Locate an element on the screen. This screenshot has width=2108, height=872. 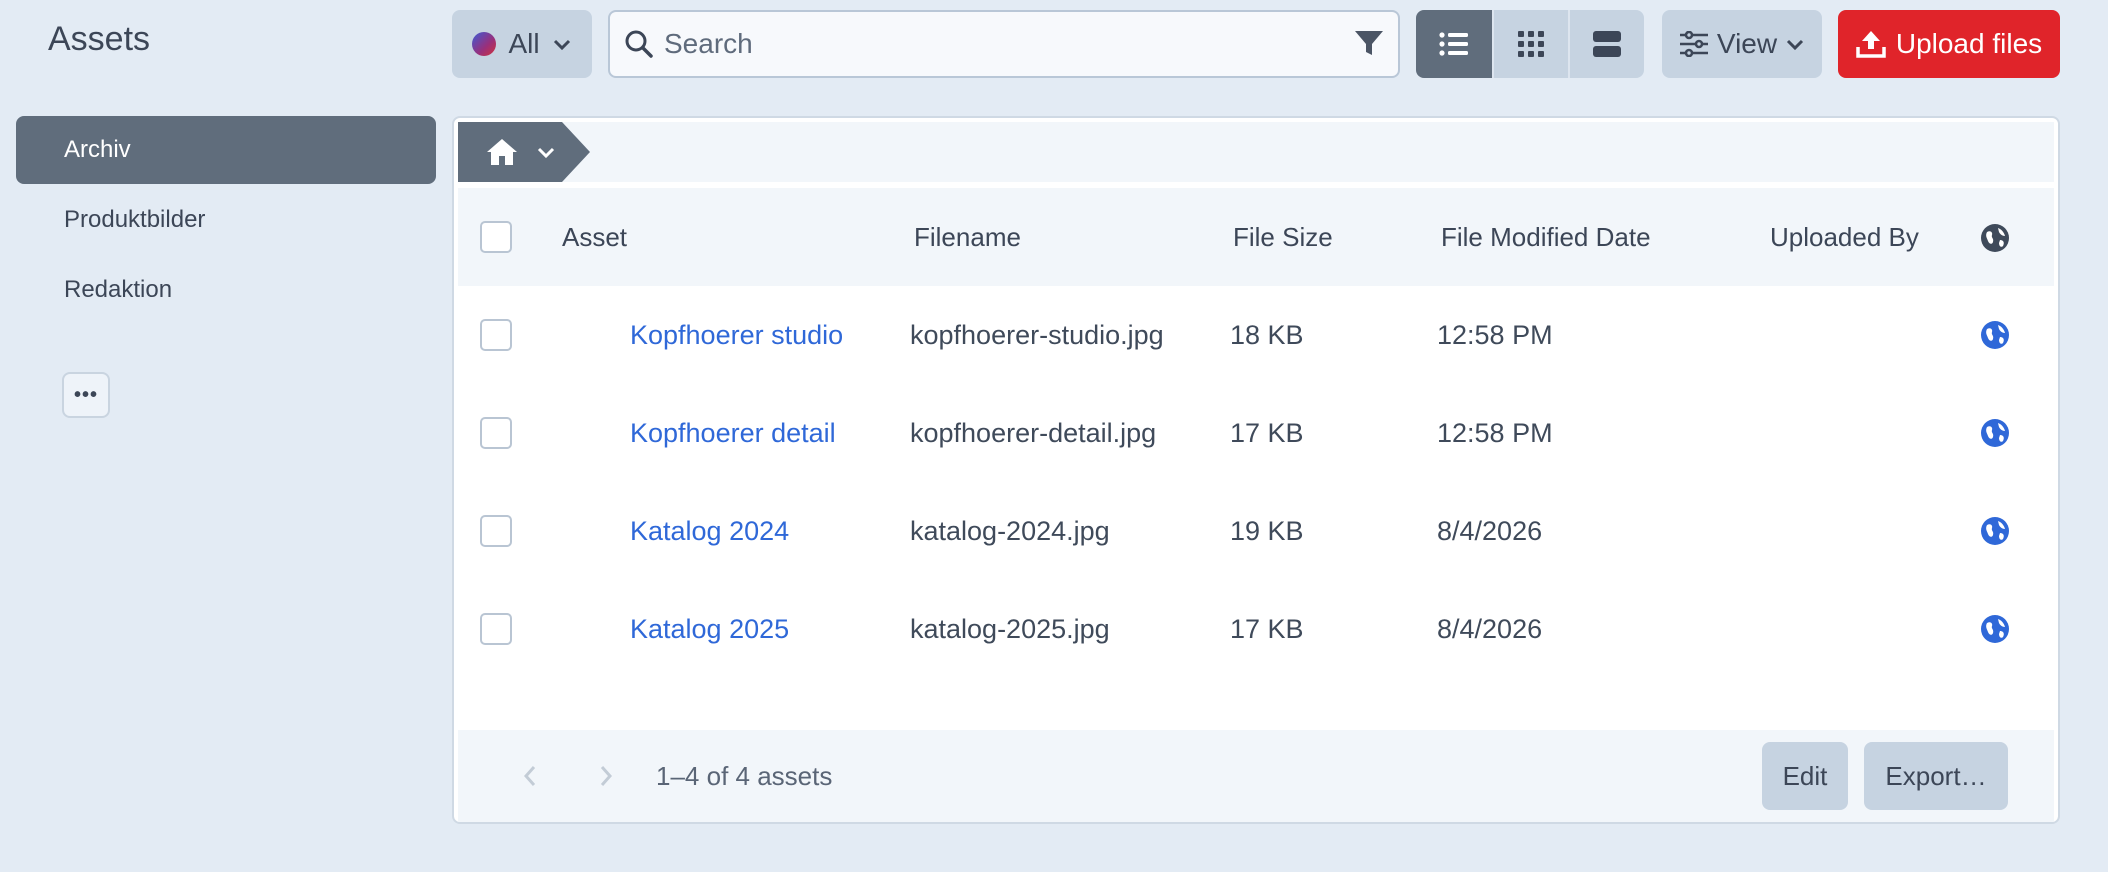
column-asset: Asset is located at coordinates (594, 237).